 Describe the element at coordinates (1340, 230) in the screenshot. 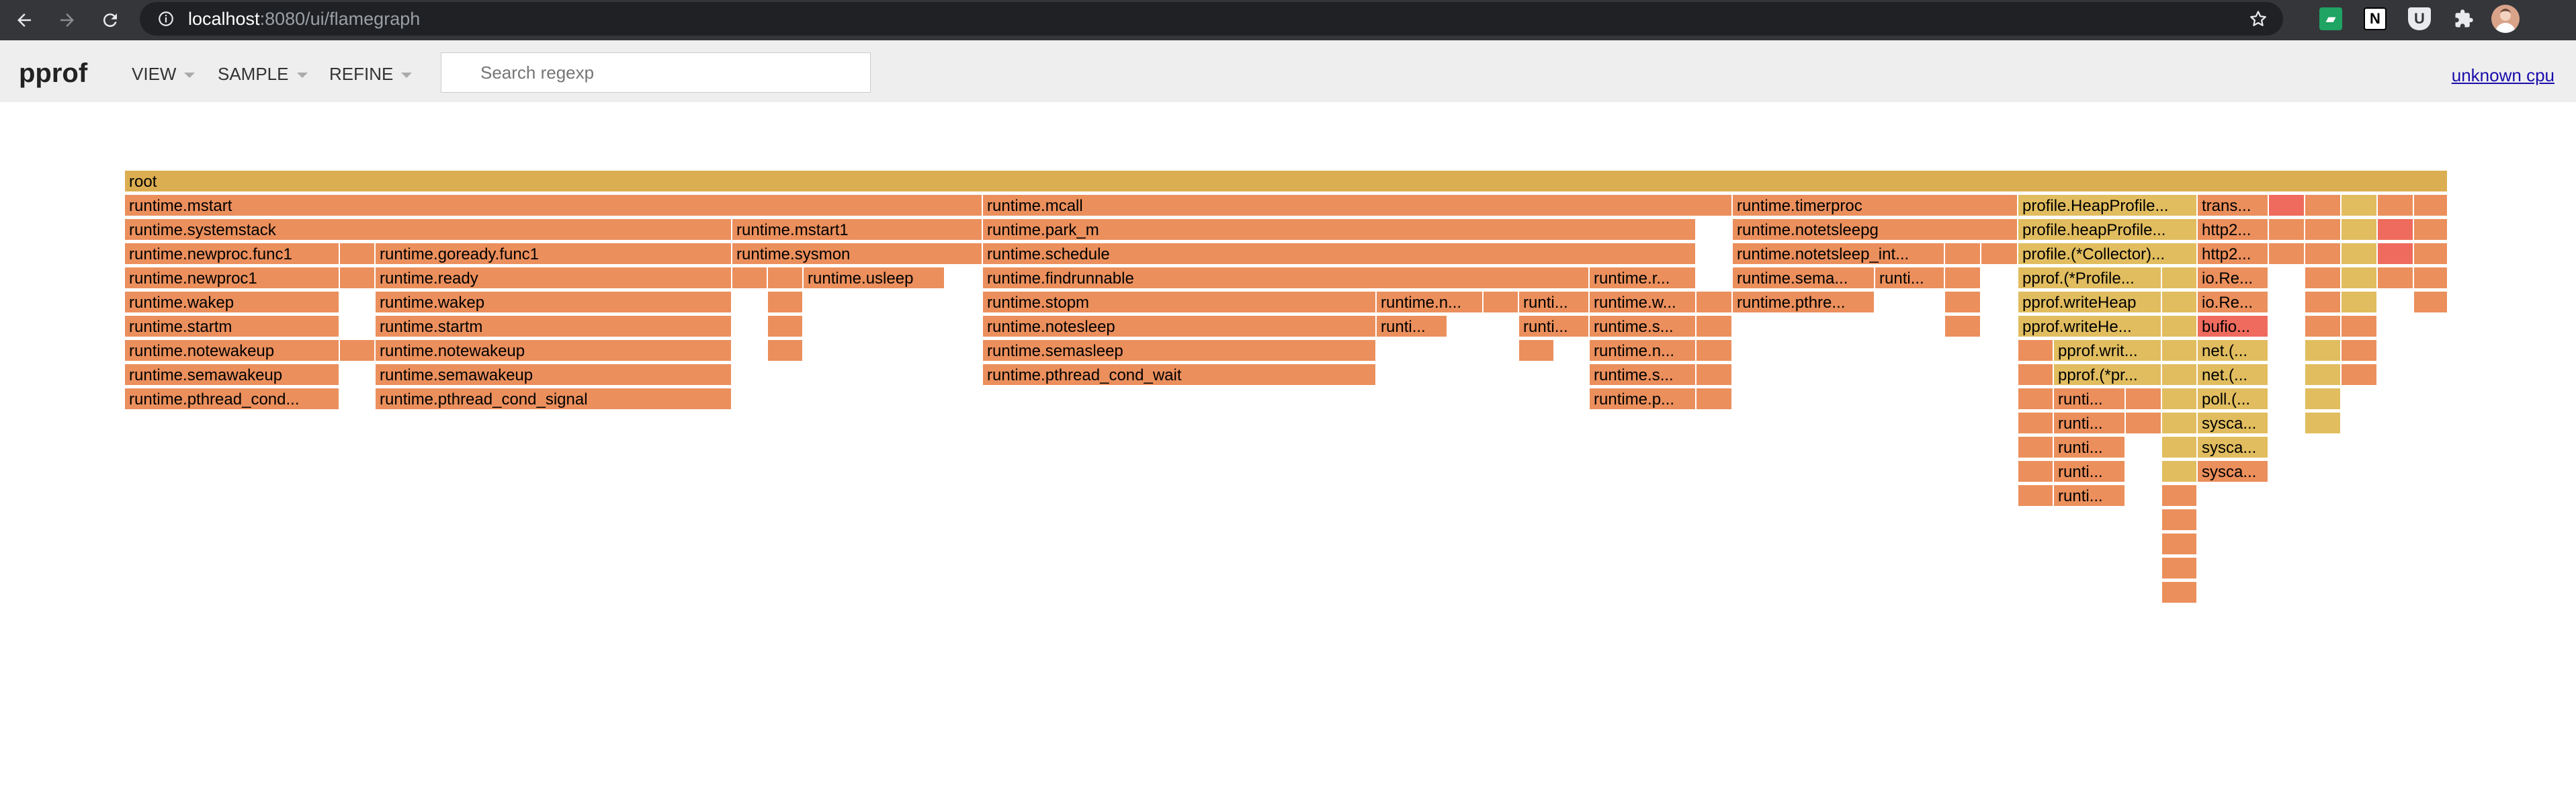

I see `flame-frame: runtime.park_m` at that location.